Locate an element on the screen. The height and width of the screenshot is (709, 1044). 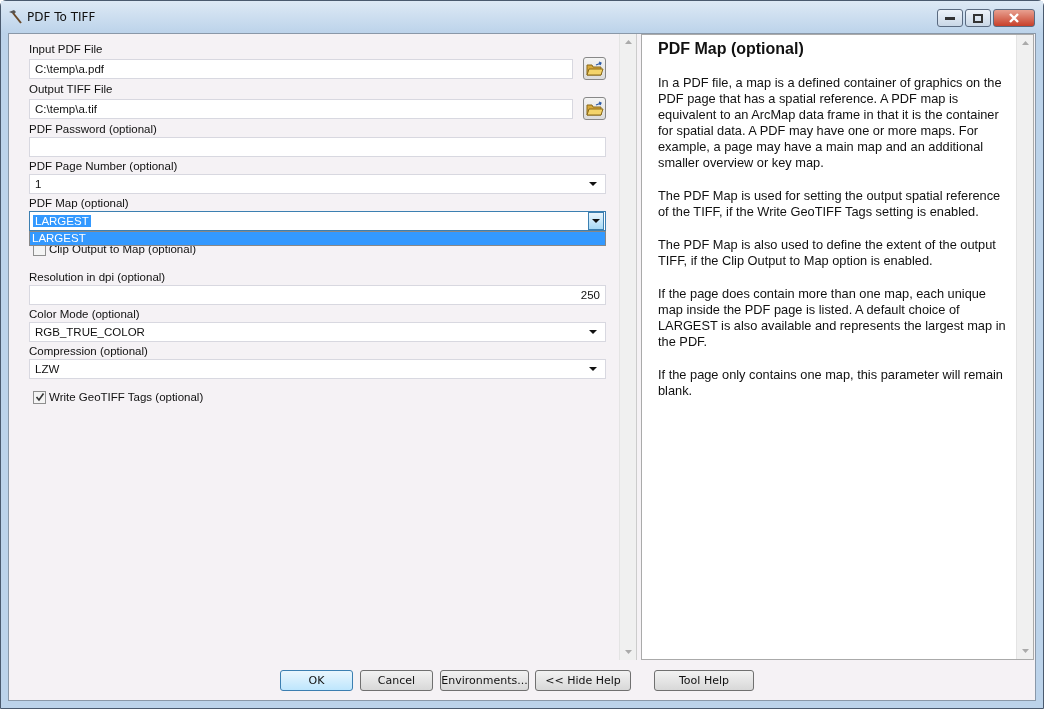
close-button is located at coordinates (1014, 18).